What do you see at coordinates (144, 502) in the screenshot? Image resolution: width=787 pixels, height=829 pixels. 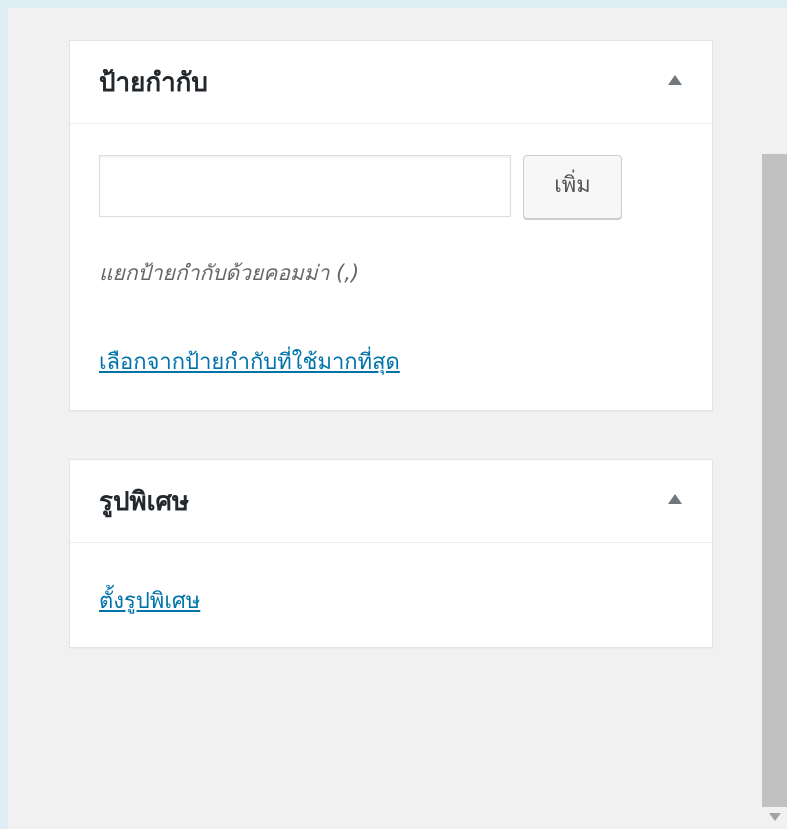 I see `featured-image-metabox-title: รูปพิเศษ` at bounding box center [144, 502].